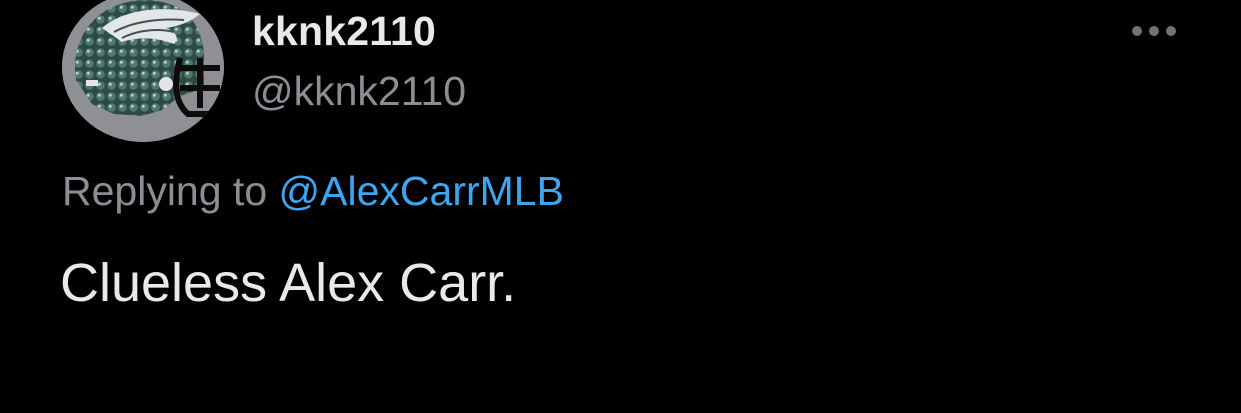 This screenshot has width=1241, height=413. I want to click on author-handle: @kknk2110, so click(359, 91).